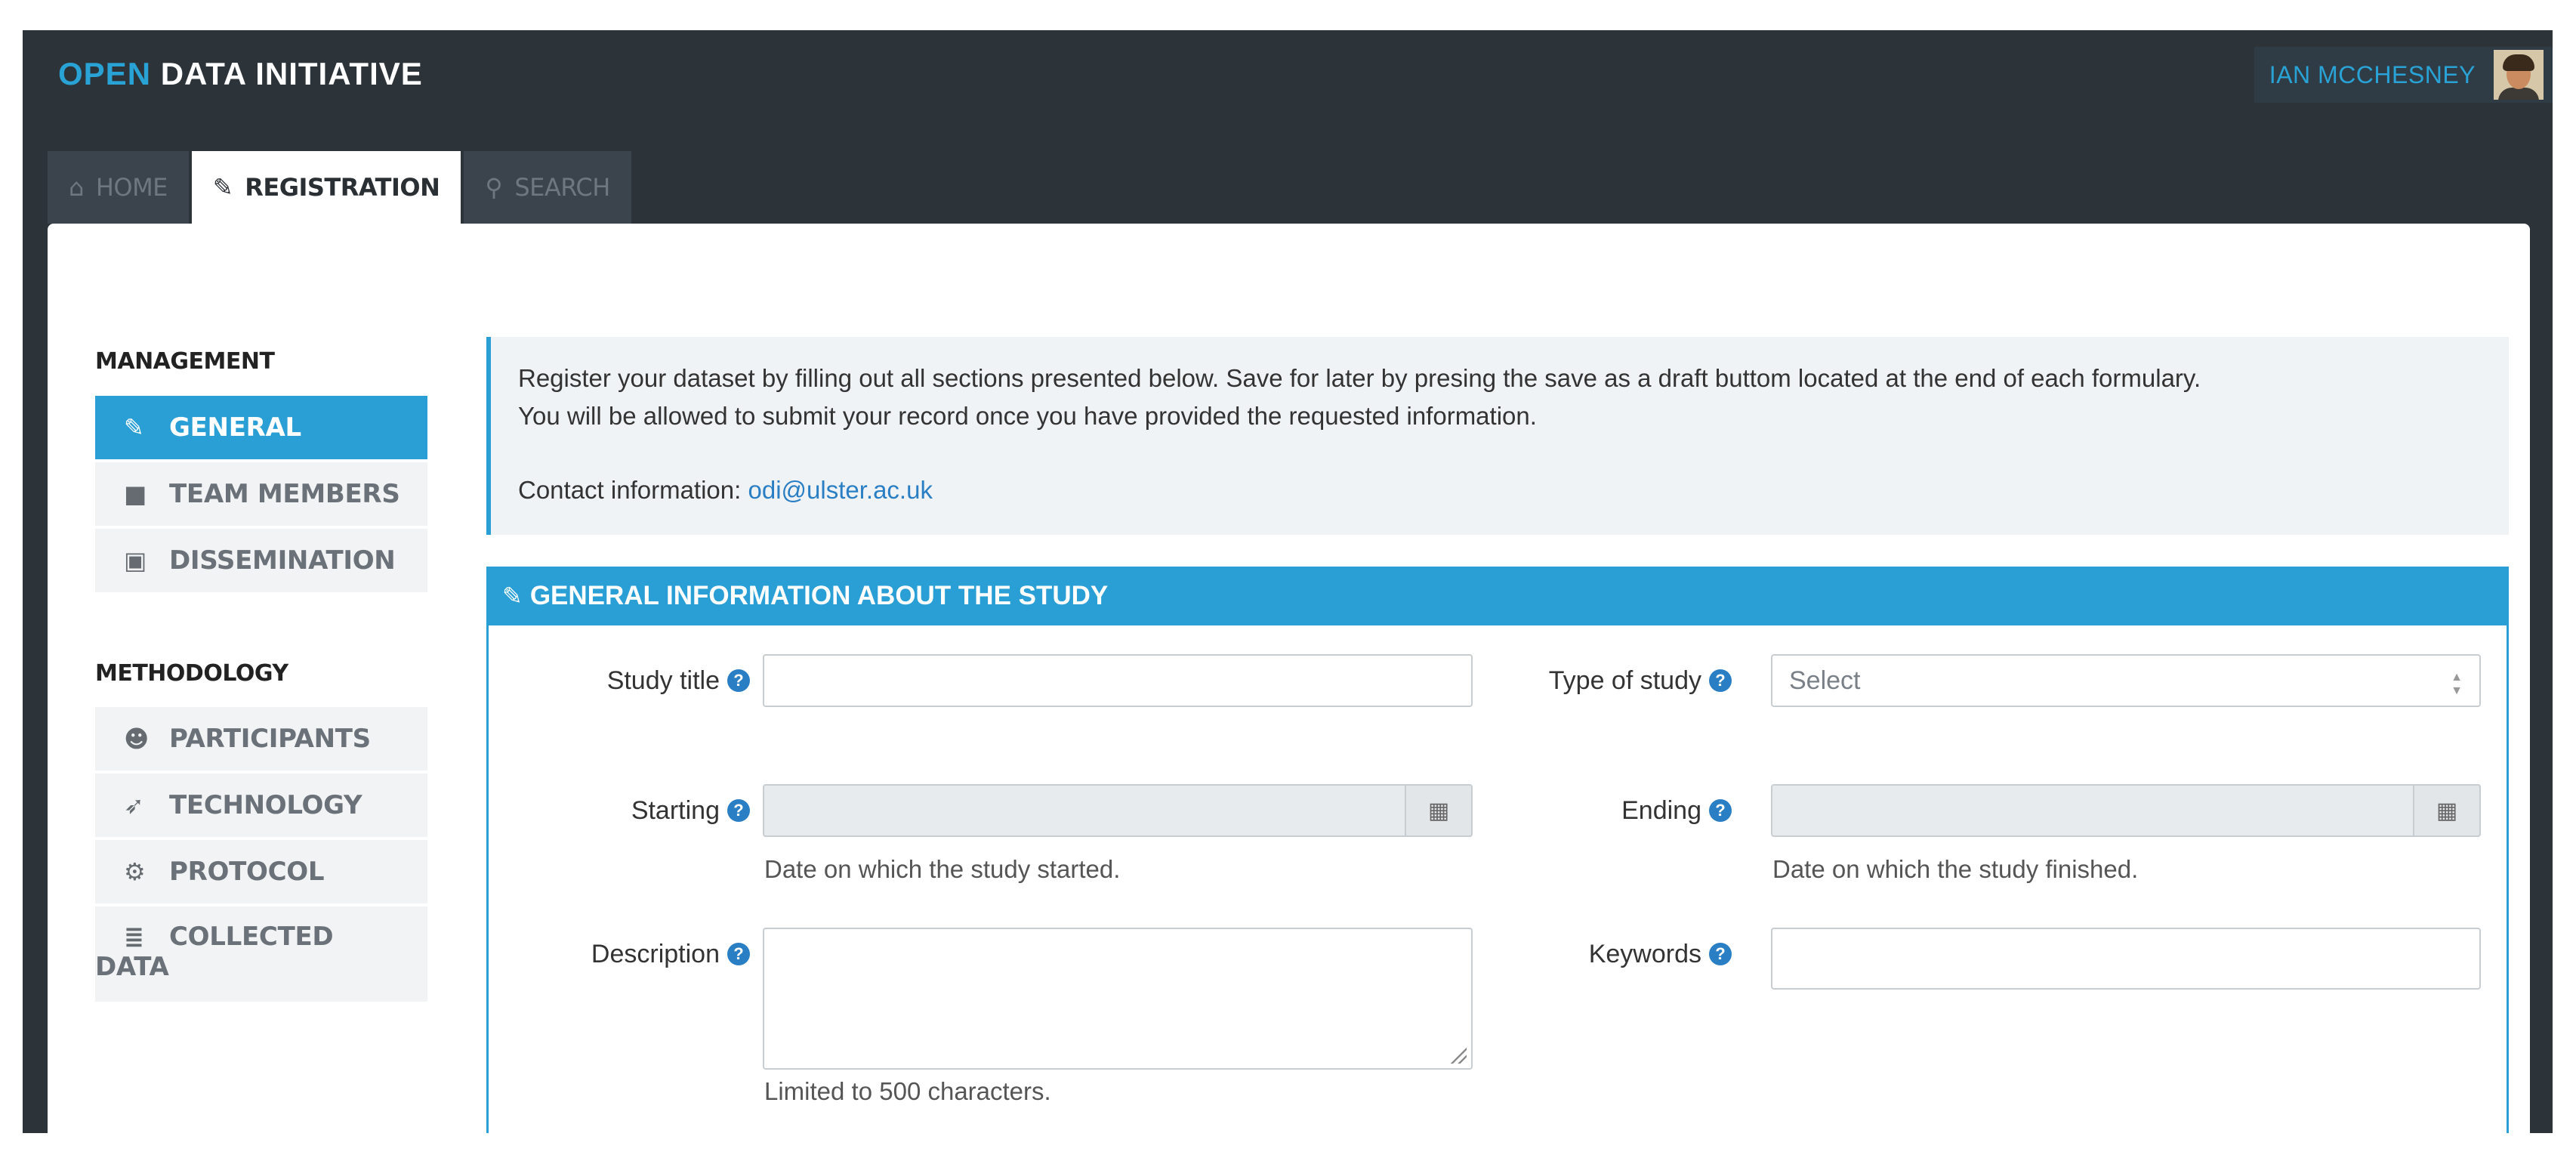 Image resolution: width=2576 pixels, height=1155 pixels. Describe the element at coordinates (907, 1091) in the screenshot. I see `description-hint: Limited to 500 characters.` at that location.